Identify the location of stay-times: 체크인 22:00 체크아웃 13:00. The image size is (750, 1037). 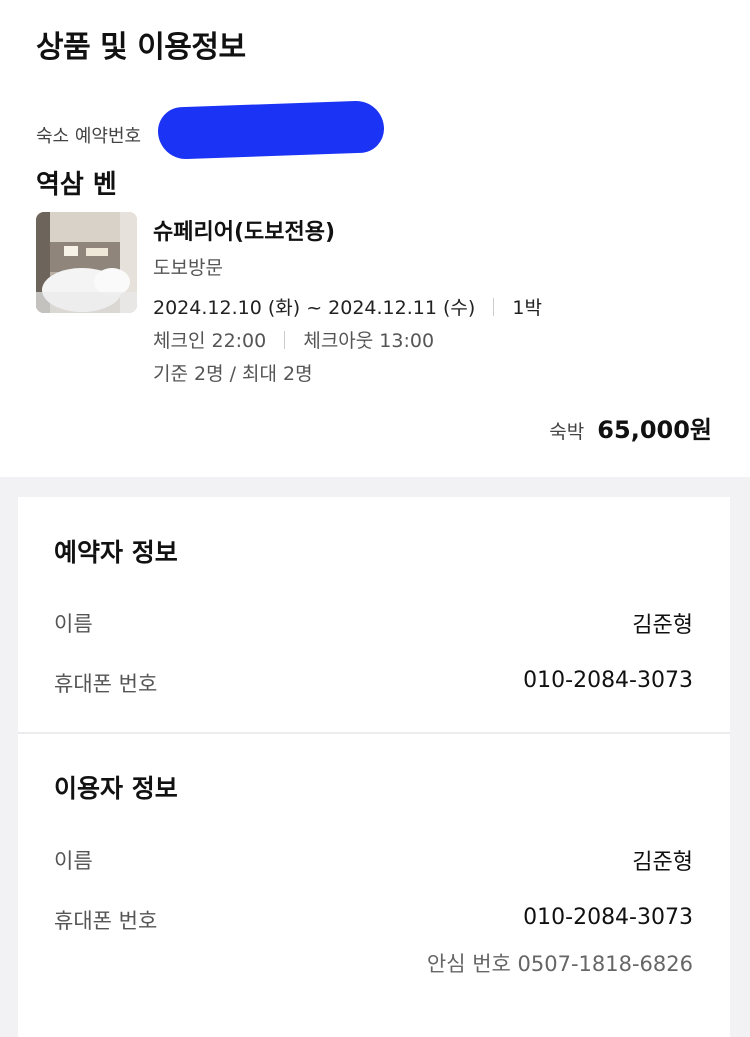
(293, 339).